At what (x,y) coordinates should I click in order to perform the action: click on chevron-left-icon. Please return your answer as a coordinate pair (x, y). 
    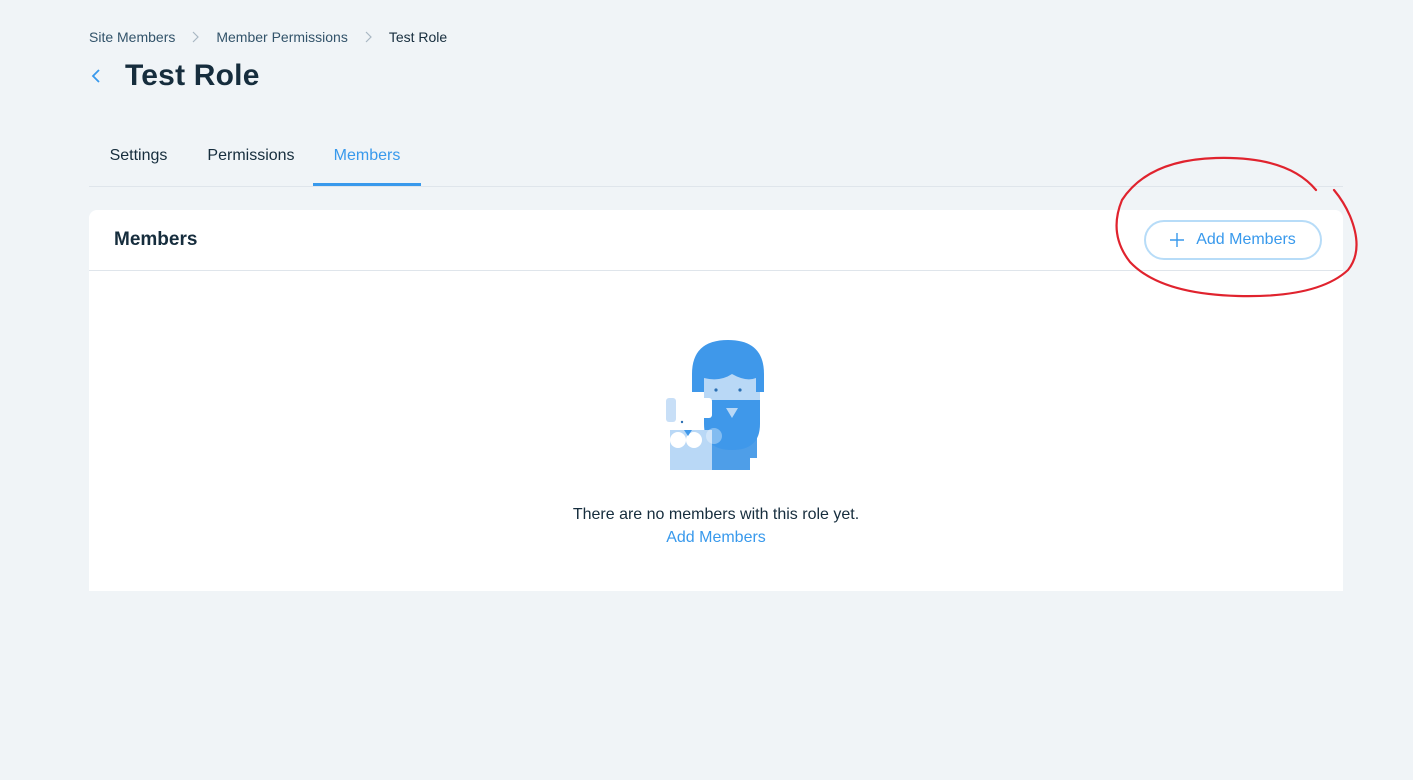
    Looking at the image, I should click on (95, 76).